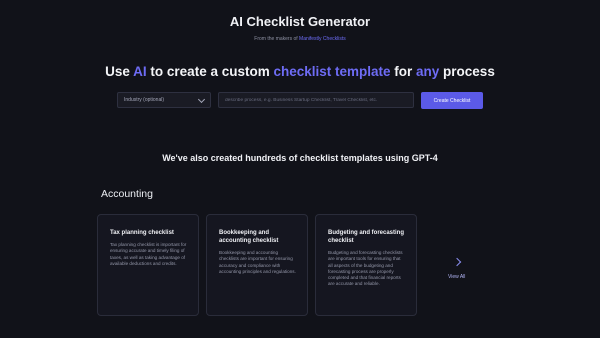 This screenshot has height=338, width=600. What do you see at coordinates (366, 237) in the screenshot?
I see `card-title: Budgeting and forecasting checklist` at bounding box center [366, 237].